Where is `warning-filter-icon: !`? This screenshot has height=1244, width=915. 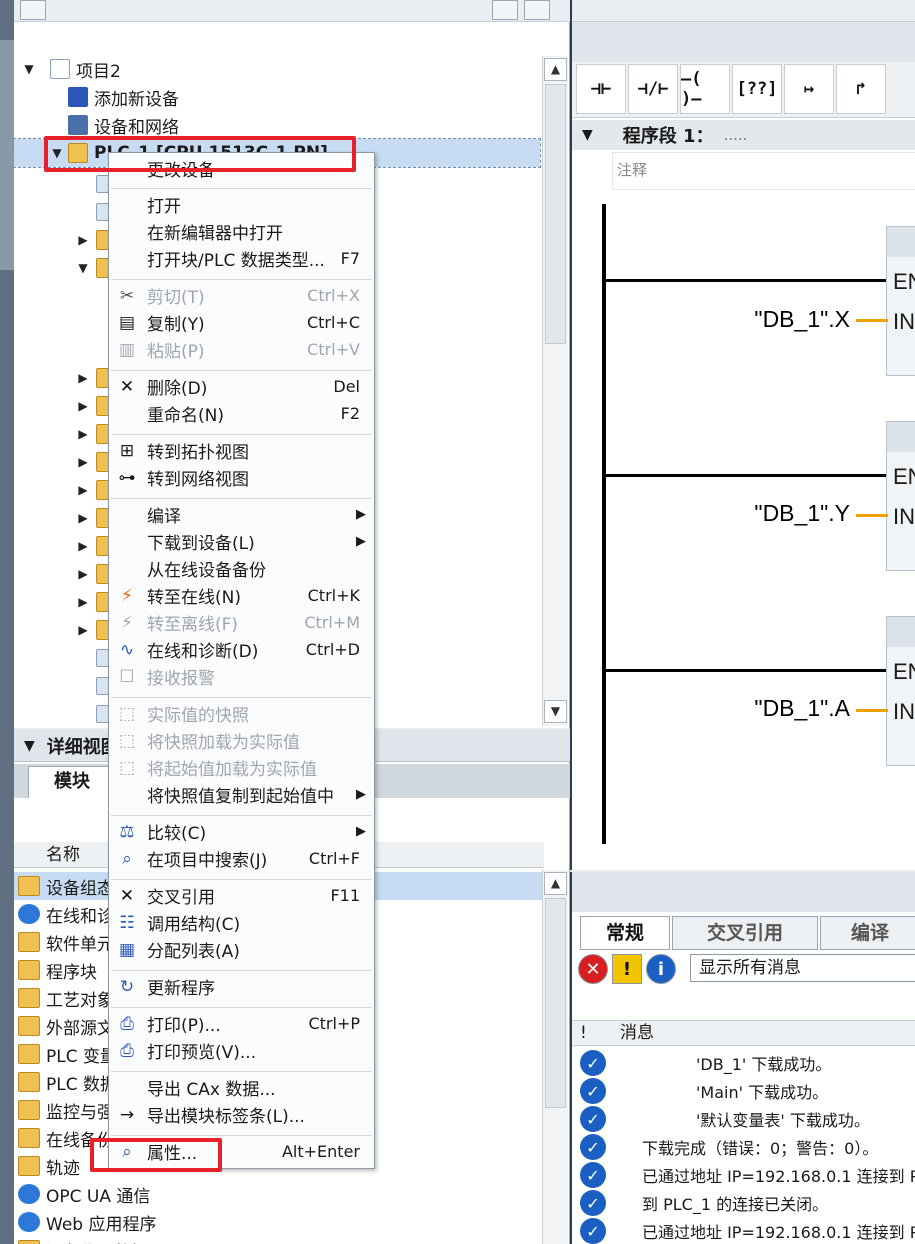
warning-filter-icon: ! is located at coordinates (627, 969).